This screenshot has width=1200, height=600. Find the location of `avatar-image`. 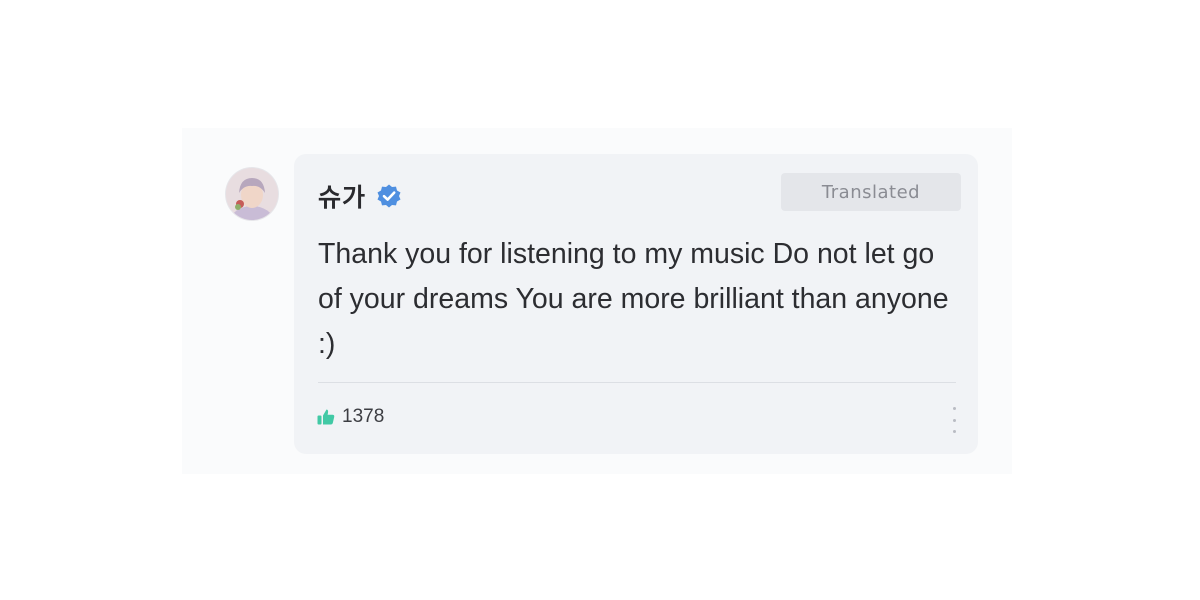

avatar-image is located at coordinates (252, 194).